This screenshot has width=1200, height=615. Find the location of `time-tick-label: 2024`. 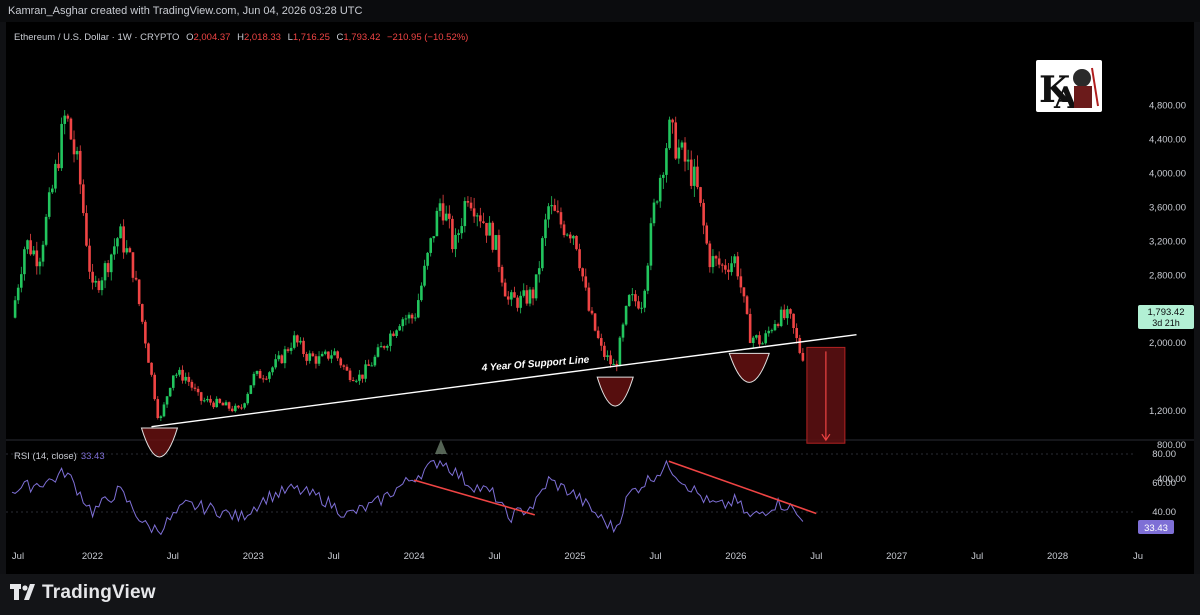

time-tick-label: 2024 is located at coordinates (414, 556).